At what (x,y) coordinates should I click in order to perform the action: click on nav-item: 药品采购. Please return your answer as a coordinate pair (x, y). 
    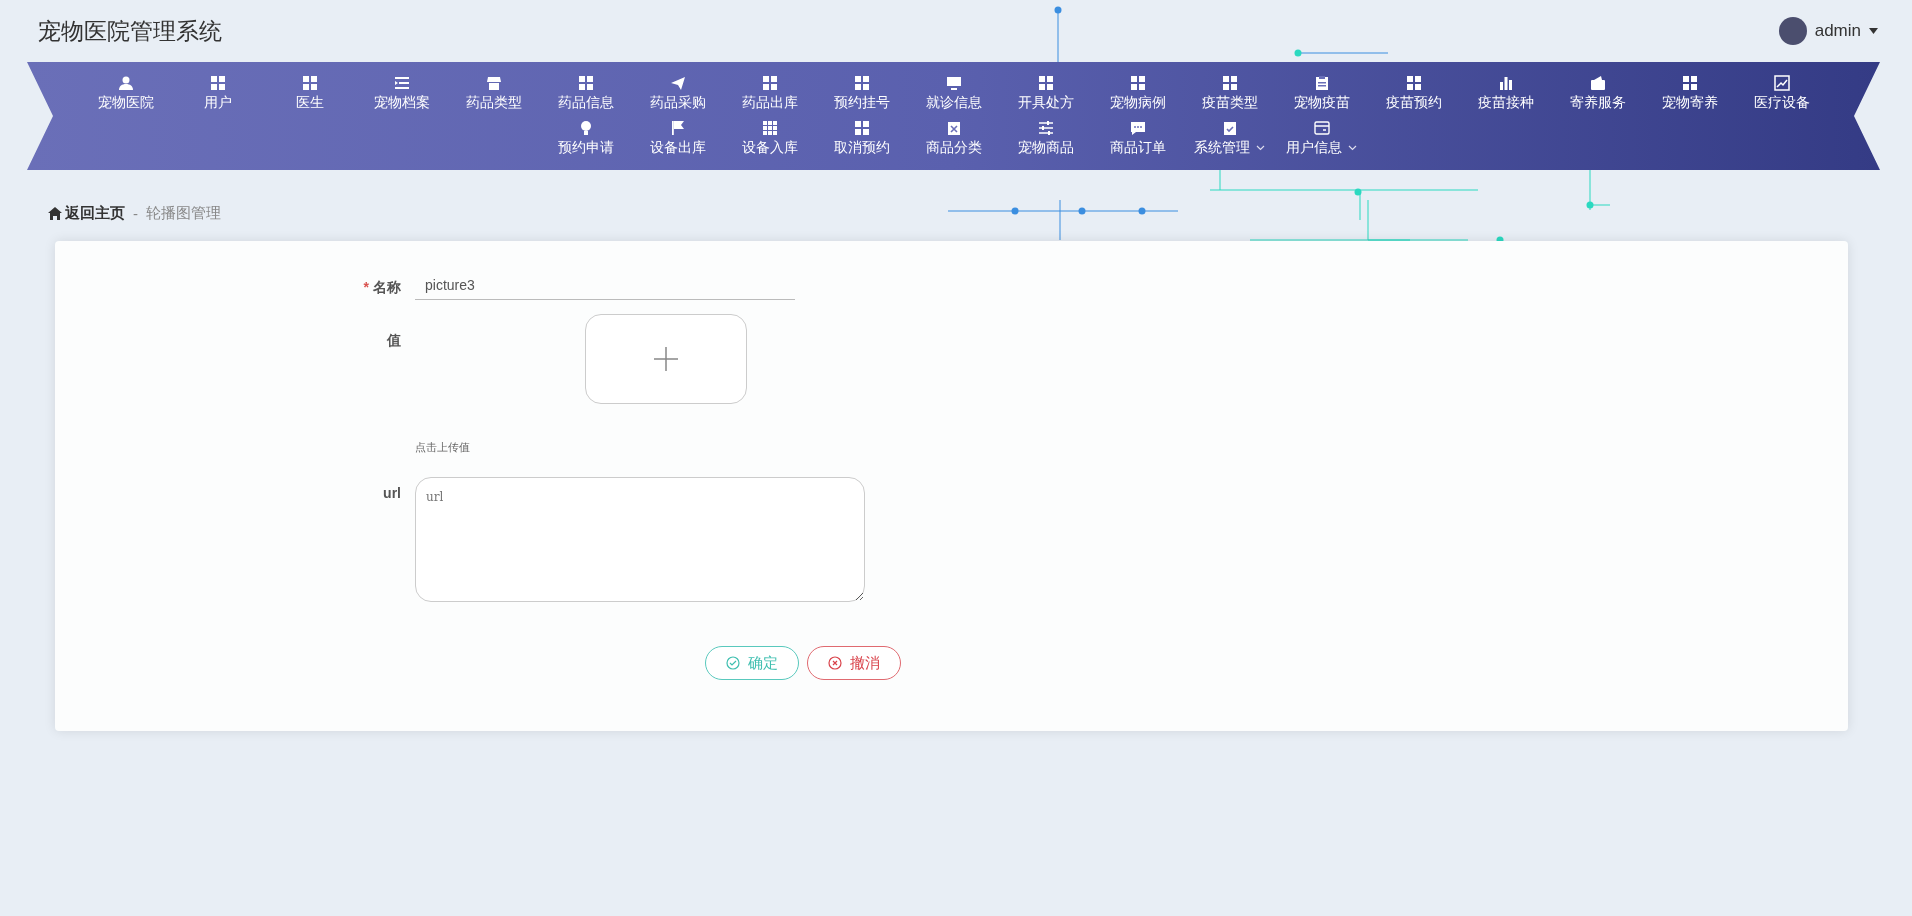
    Looking at the image, I should click on (677, 93).